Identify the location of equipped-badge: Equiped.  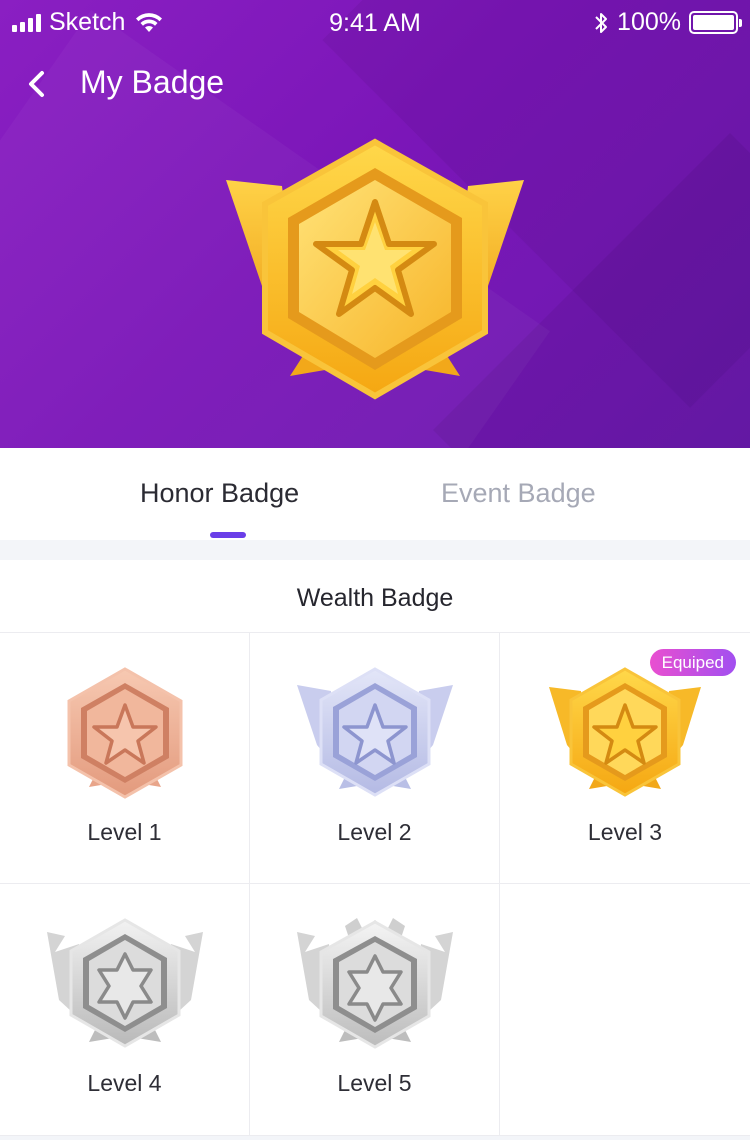
(692, 662).